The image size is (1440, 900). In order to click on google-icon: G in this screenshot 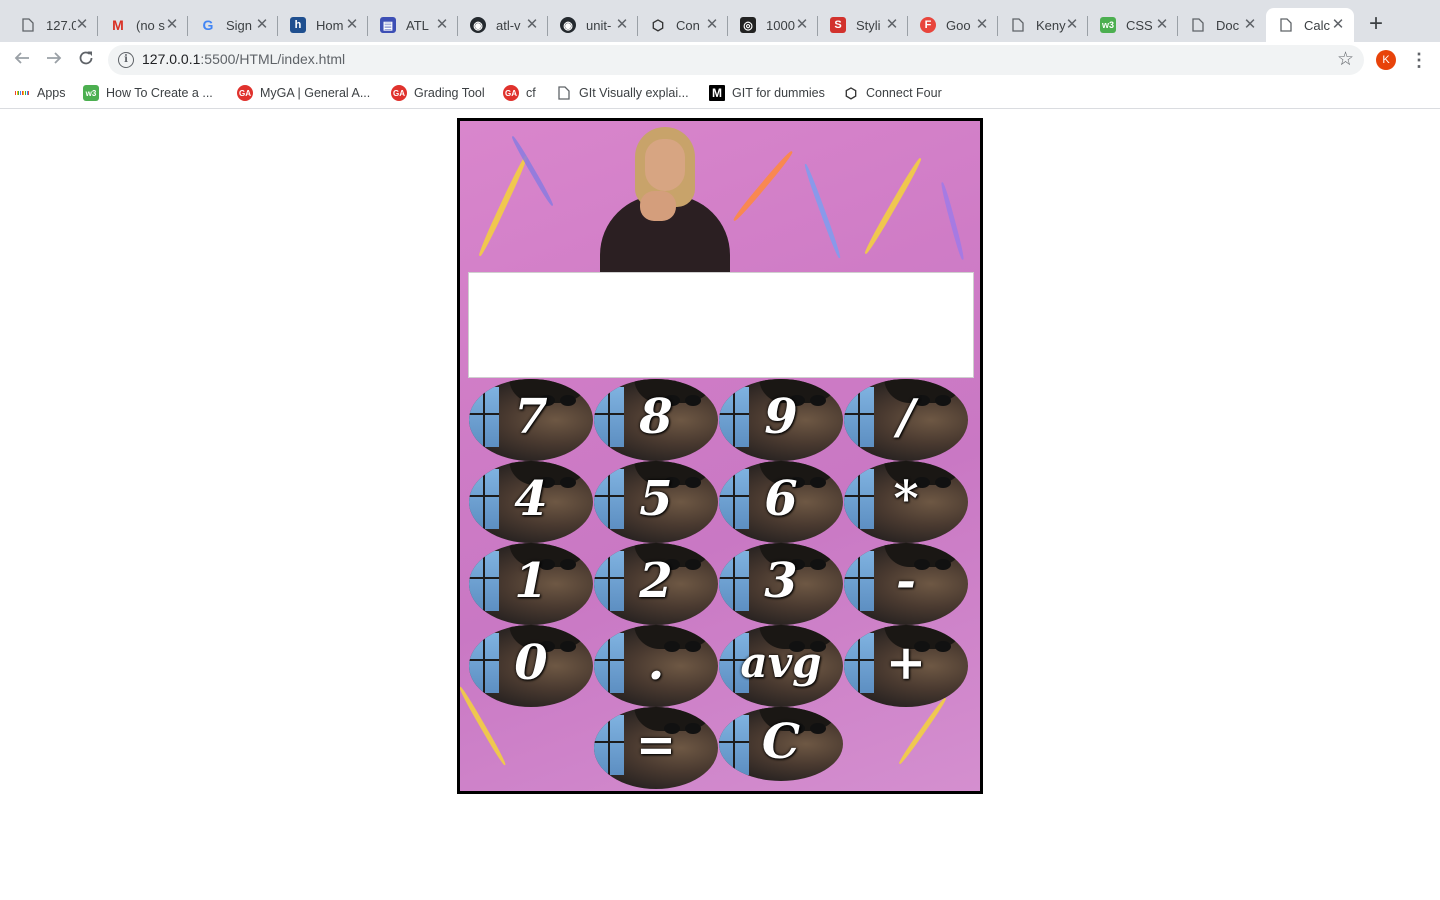, I will do `click(208, 25)`.